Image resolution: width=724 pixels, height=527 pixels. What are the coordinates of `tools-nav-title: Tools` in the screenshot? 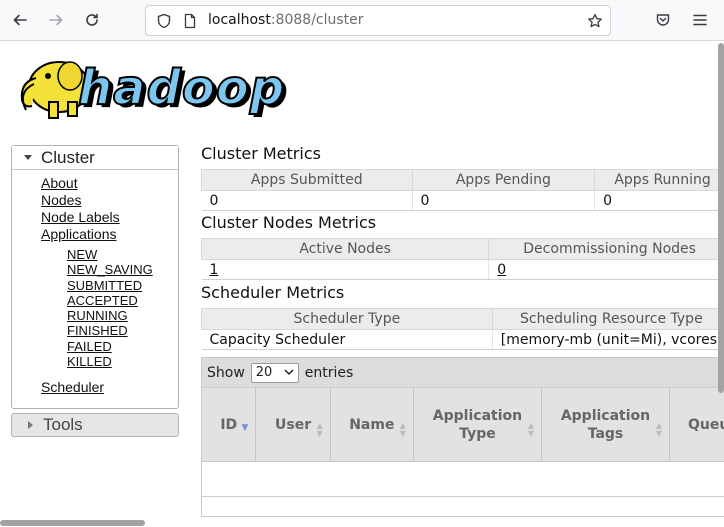 It's located at (63, 424).